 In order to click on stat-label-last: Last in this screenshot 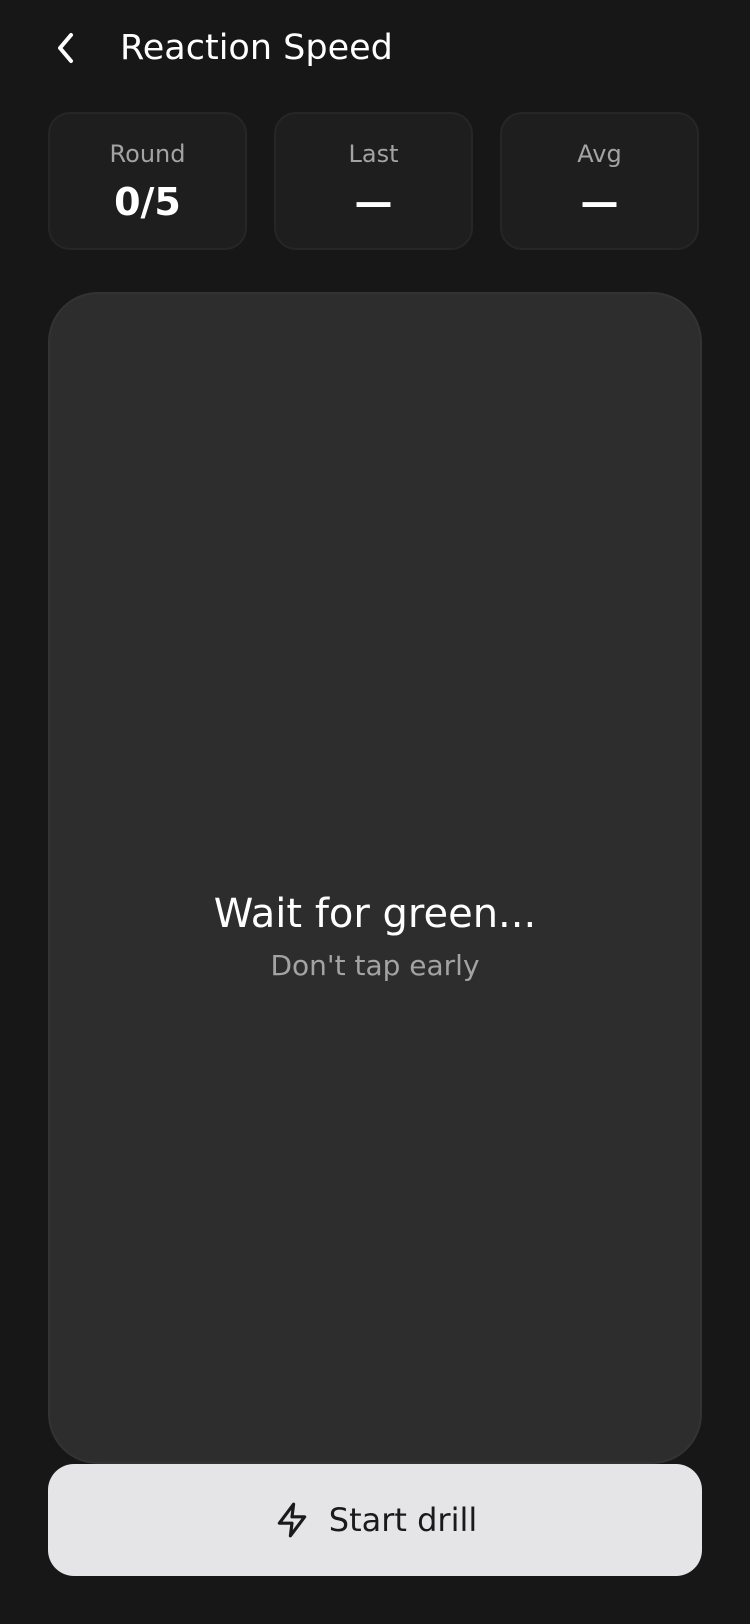, I will do `click(373, 154)`.